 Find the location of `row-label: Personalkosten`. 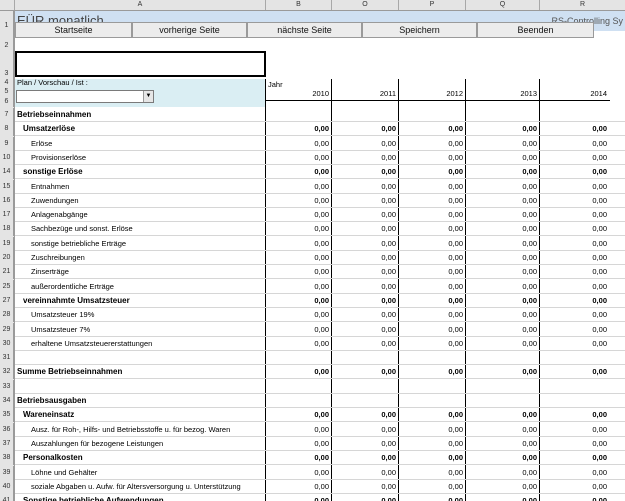

row-label: Personalkosten is located at coordinates (140, 458).